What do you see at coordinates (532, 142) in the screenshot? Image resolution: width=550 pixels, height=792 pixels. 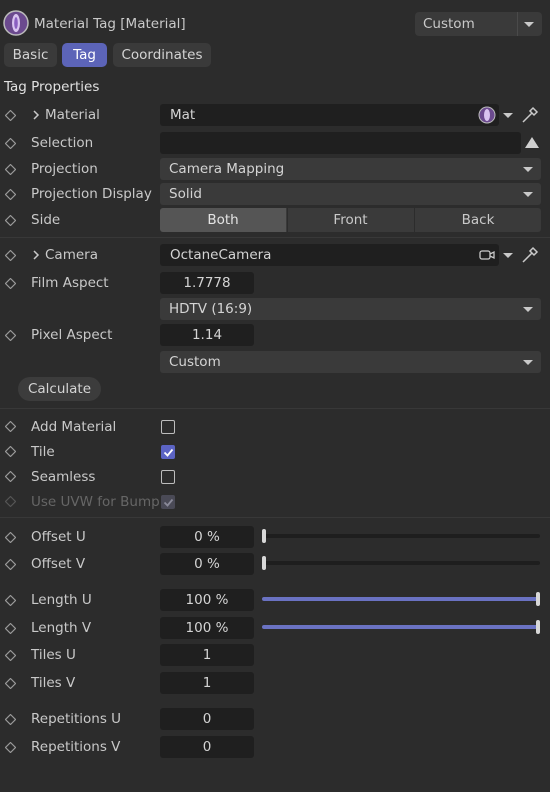 I see `selection-arrow-up-icon` at bounding box center [532, 142].